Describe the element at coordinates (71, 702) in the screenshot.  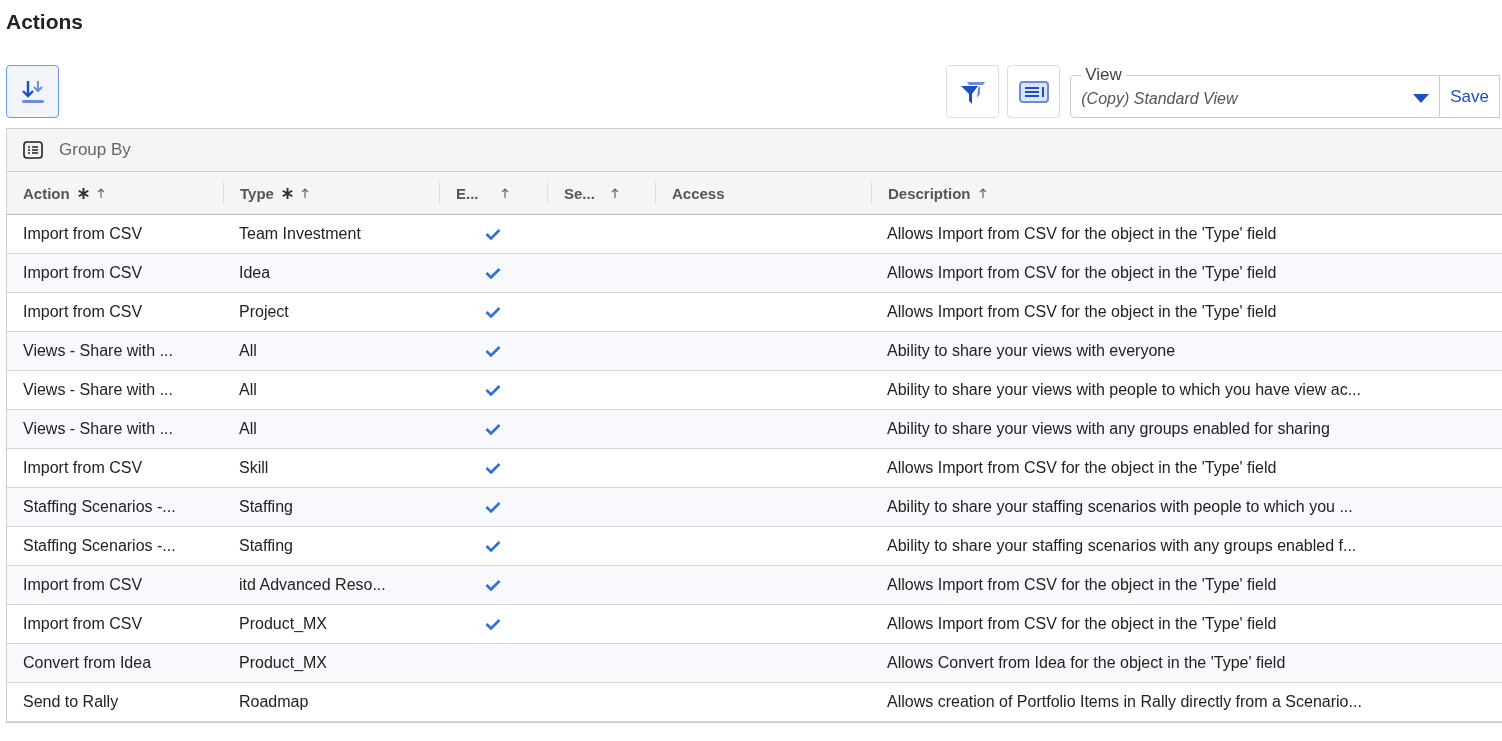
I see `table-cell-text: Send to Rally` at that location.